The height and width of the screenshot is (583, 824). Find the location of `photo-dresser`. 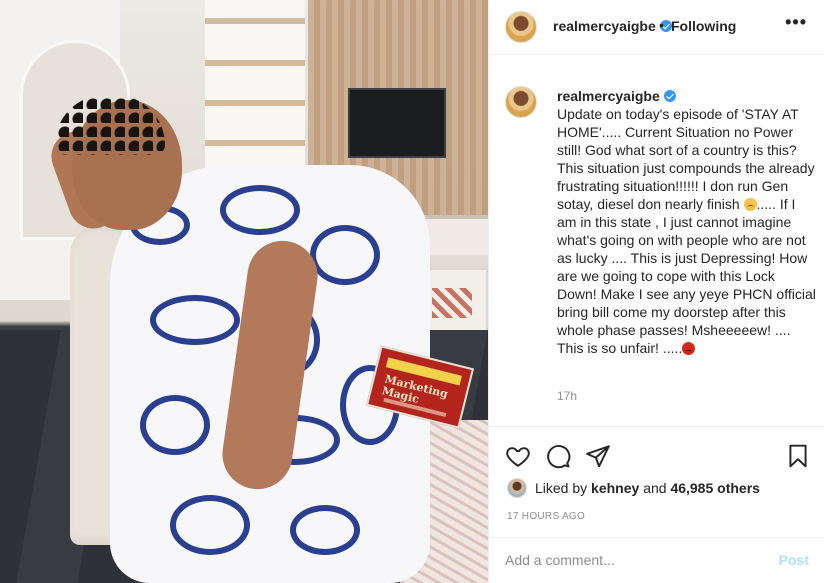

photo-dresser is located at coordinates (454, 303).